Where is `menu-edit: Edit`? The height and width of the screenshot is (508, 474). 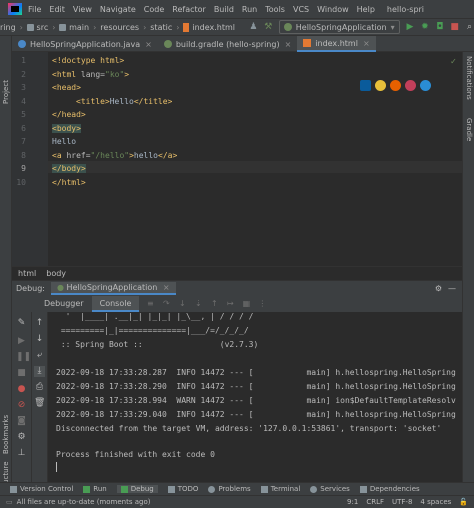
menu-edit: Edit is located at coordinates (57, 9).